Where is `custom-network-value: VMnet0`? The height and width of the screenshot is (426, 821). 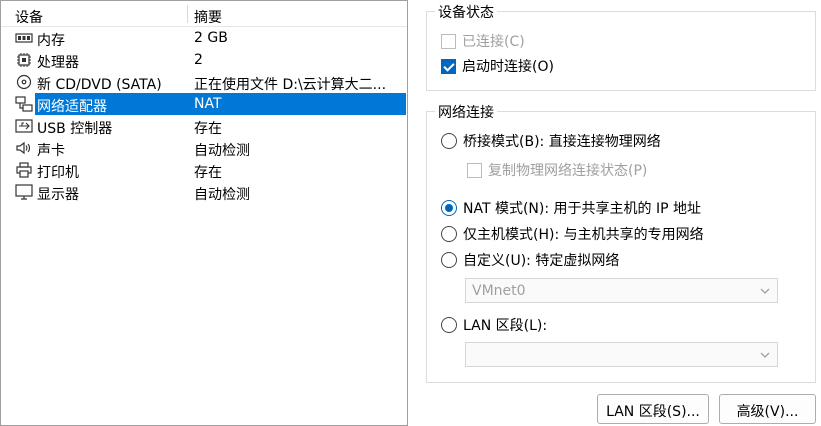 custom-network-value: VMnet0 is located at coordinates (499, 291).